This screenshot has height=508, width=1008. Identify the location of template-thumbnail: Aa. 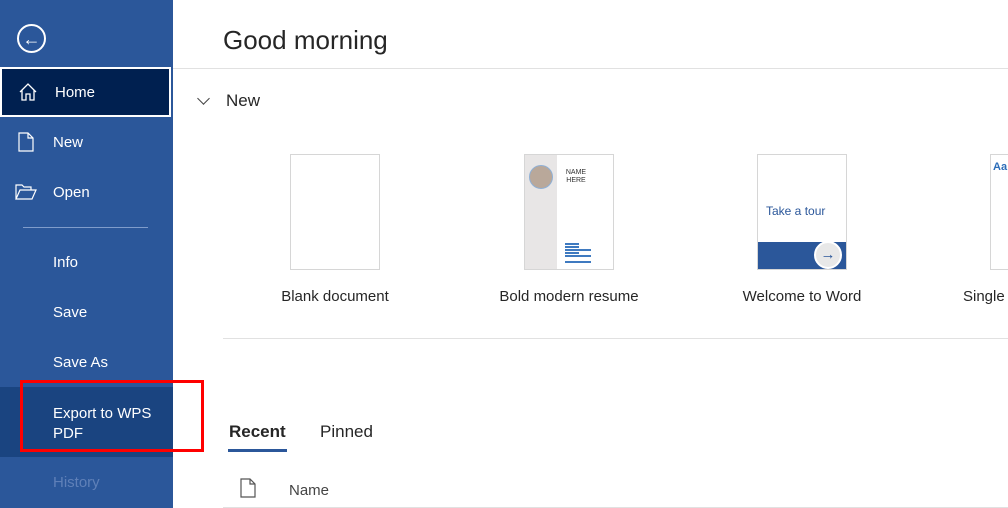
(999, 212).